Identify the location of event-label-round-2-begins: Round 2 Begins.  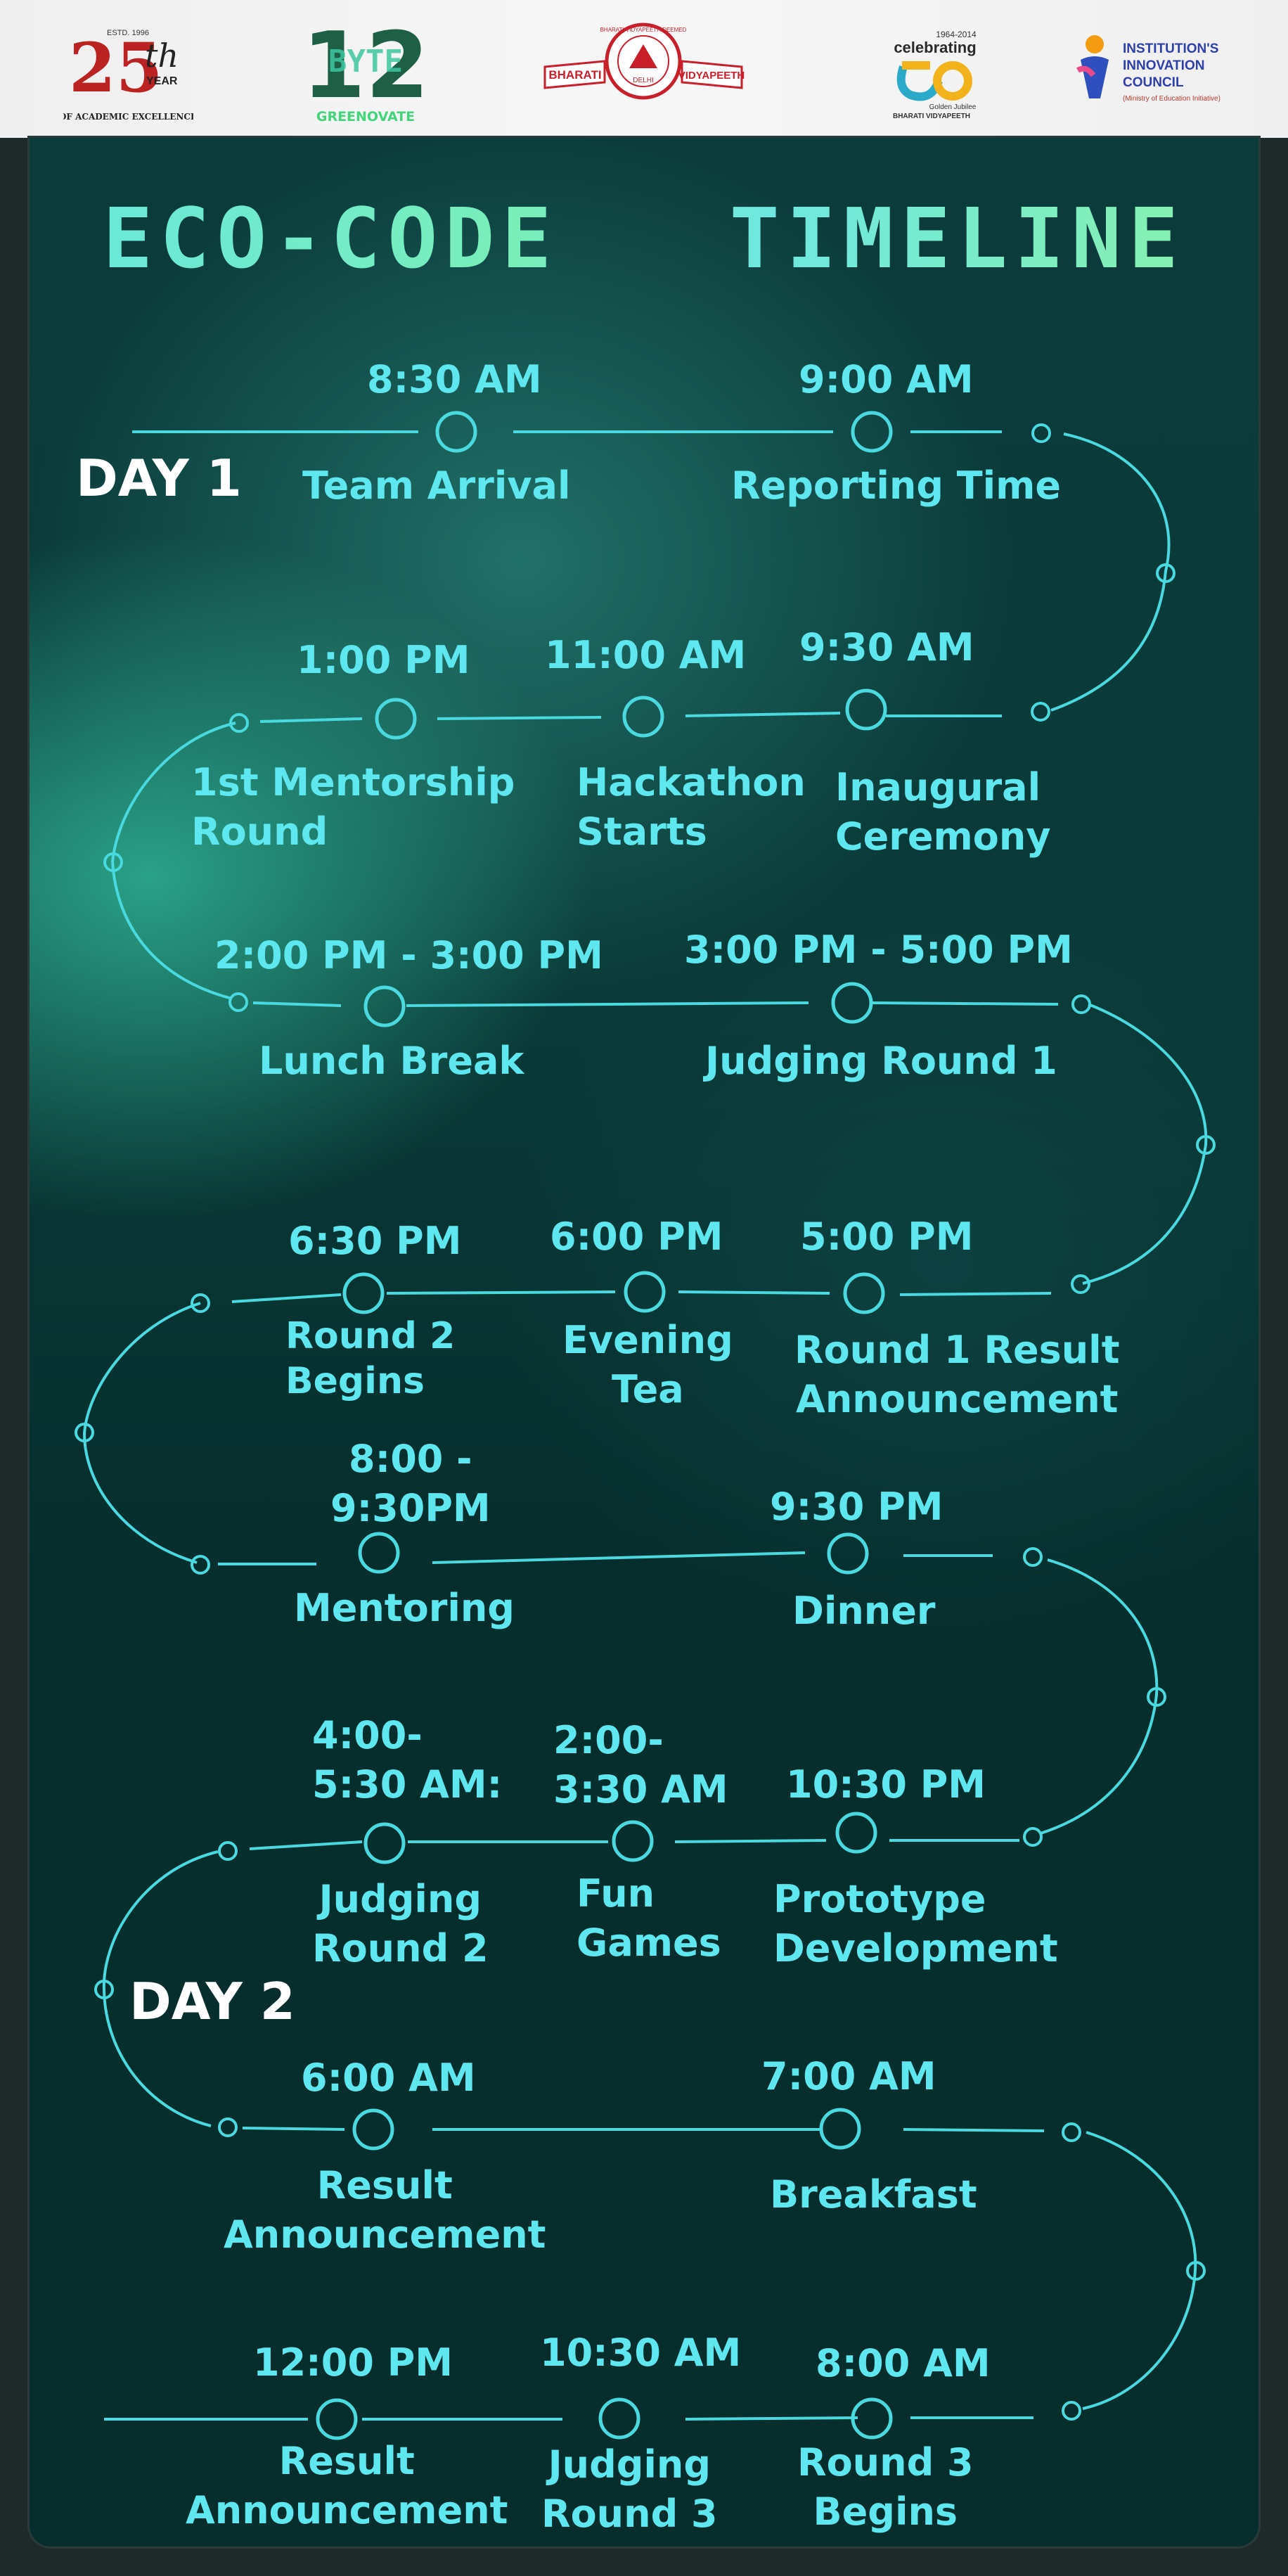
(370, 1358).